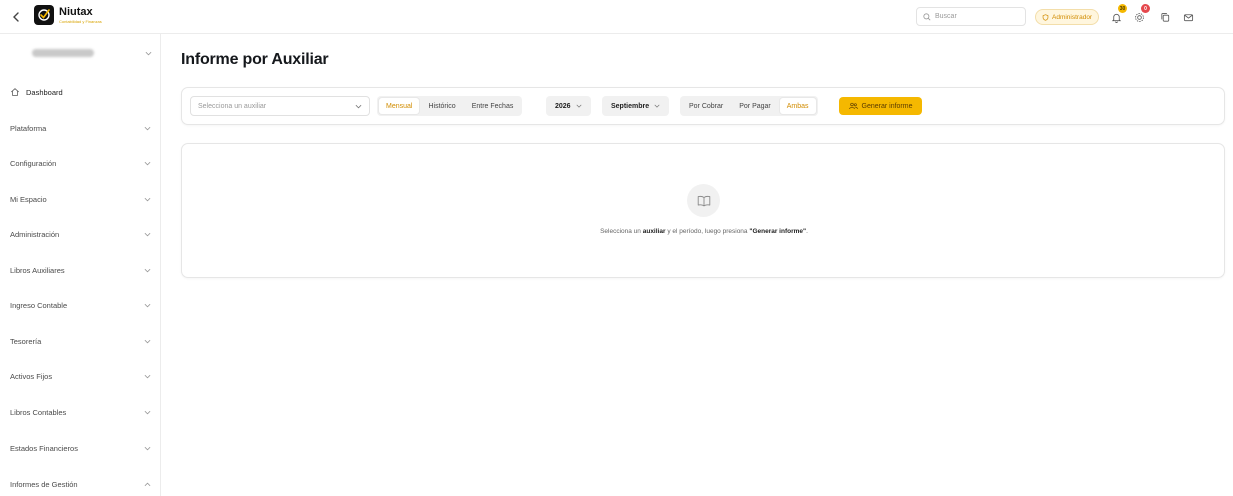  Describe the element at coordinates (654, 231) in the screenshot. I see `empty-state-emphasis-auxiliar: auxiliar` at that location.